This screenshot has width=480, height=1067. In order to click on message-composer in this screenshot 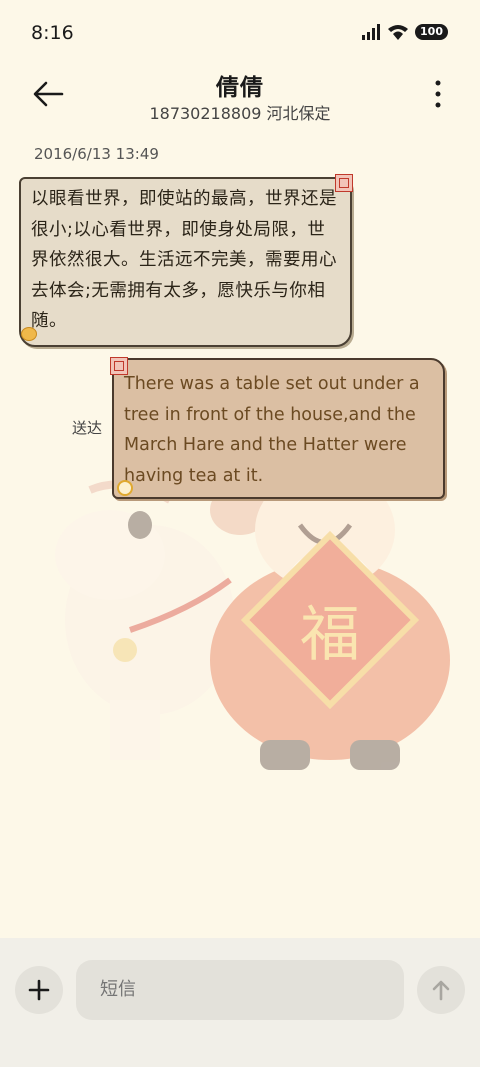, I will do `click(240, 1002)`.